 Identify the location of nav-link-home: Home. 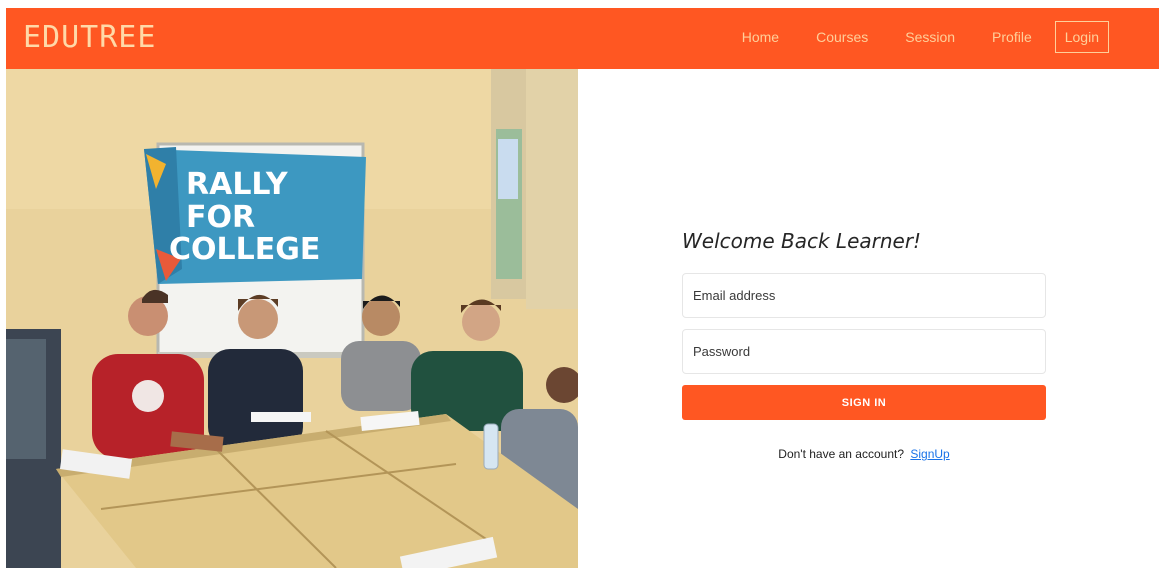
(760, 37).